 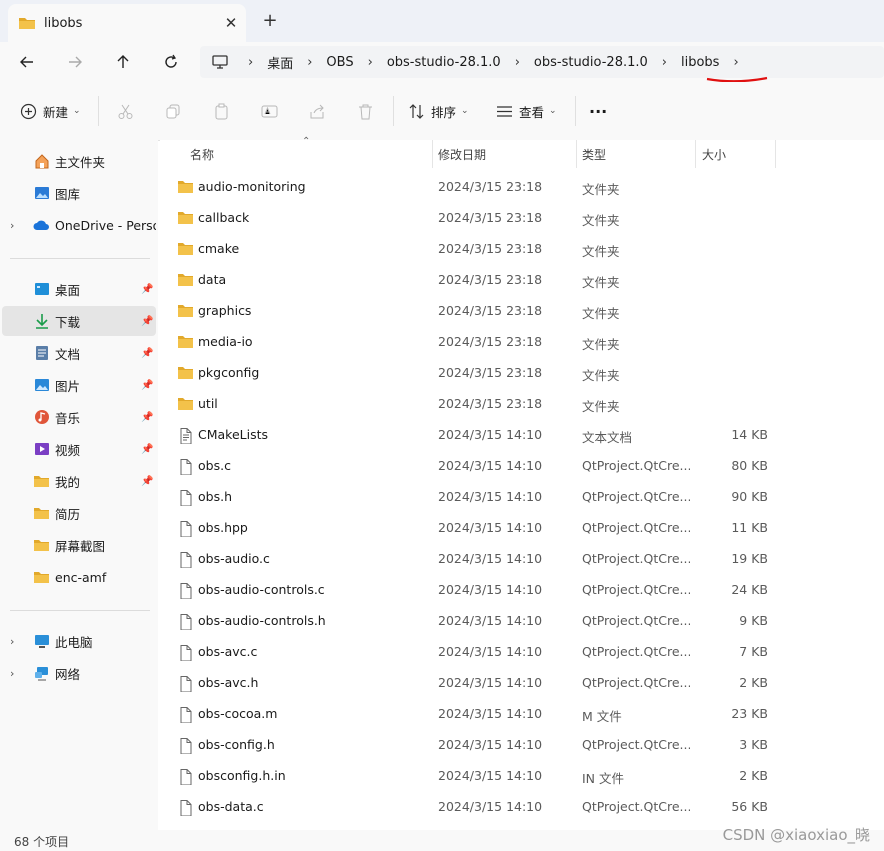 I want to click on sidebar-item-desktop: 桌面 📌, so click(x=79, y=289).